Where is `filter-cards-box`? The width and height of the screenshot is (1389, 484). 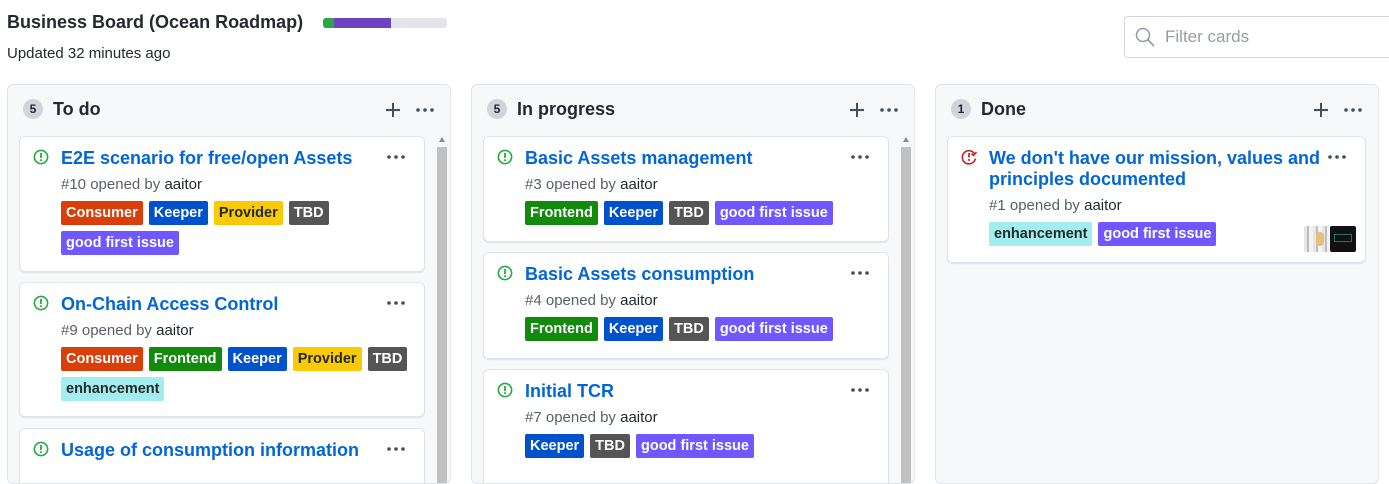 filter-cards-box is located at coordinates (1256, 37).